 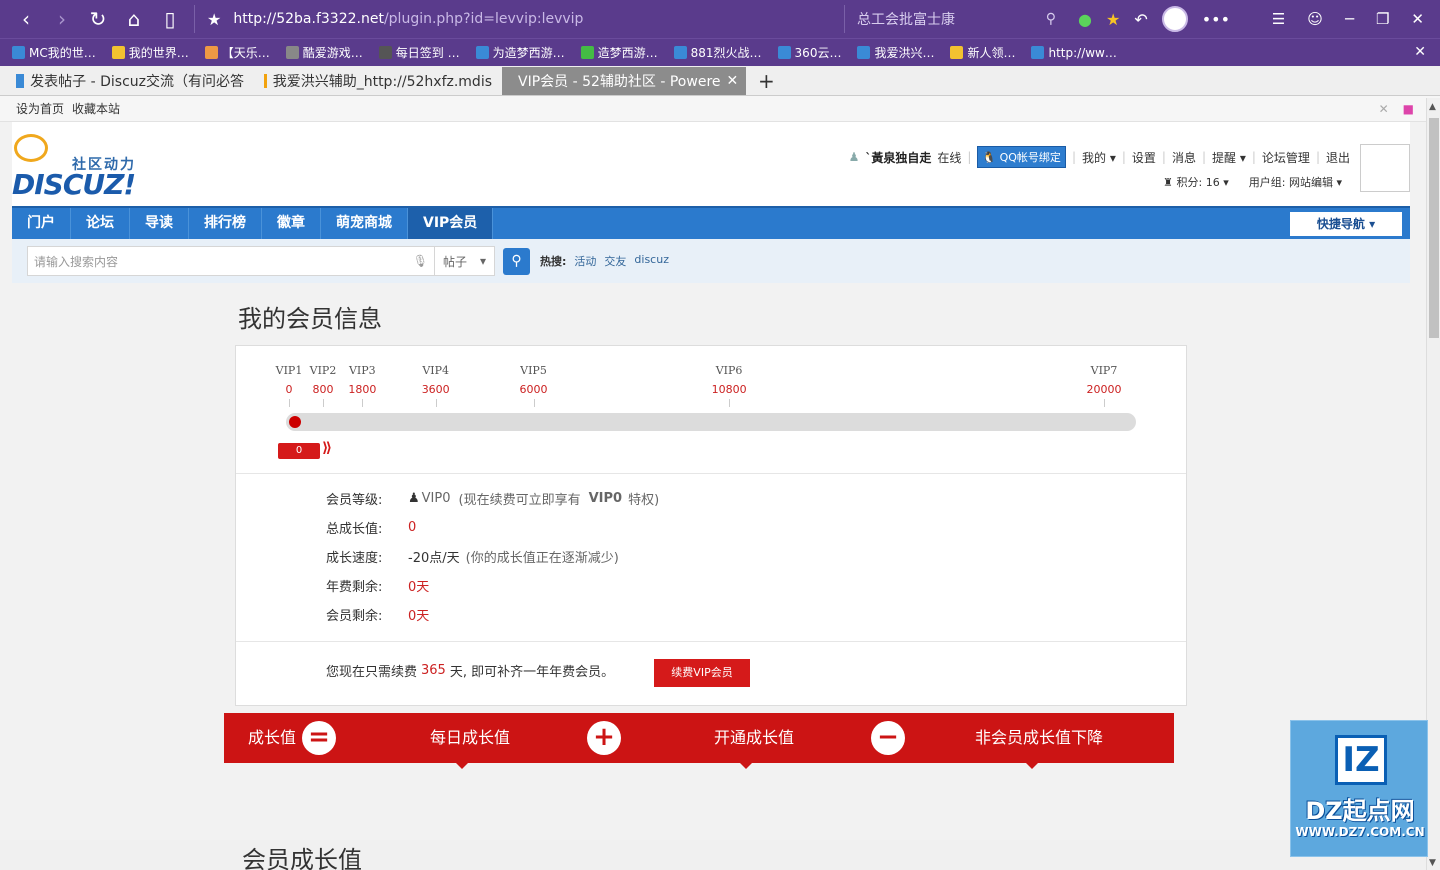 What do you see at coordinates (624, 81) in the screenshot?
I see `tab-3-active: VIP会员 - 52辅助社区 - Powere ✕` at bounding box center [624, 81].